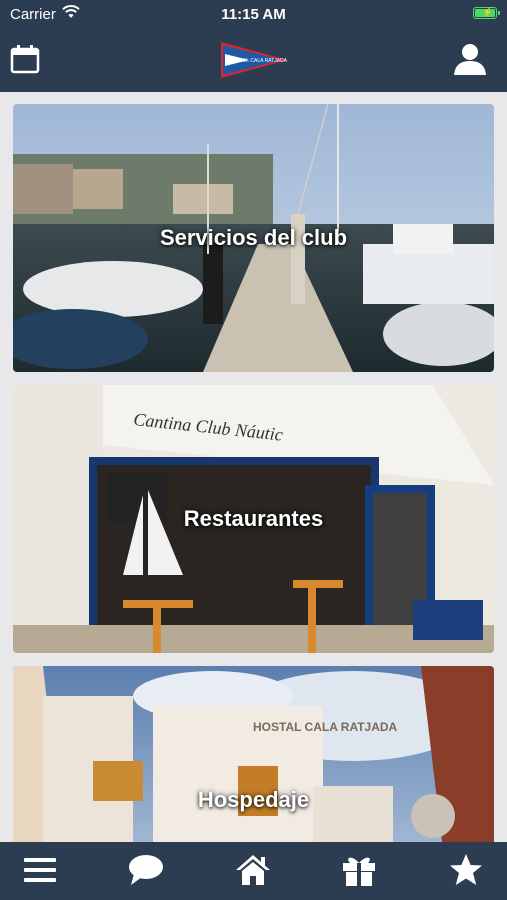  I want to click on hostel-sign: HOSTAL CALA RATJADA, so click(325, 727).